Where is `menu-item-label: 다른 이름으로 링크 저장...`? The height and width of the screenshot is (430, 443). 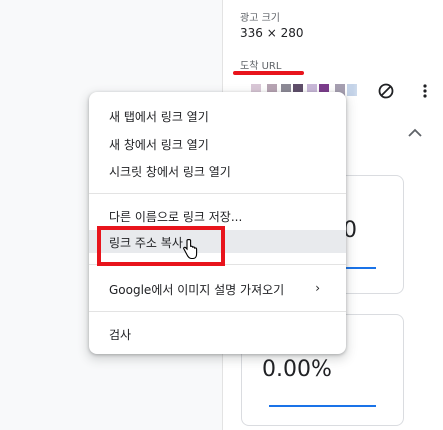
menu-item-label: 다른 이름으로 링크 저장... is located at coordinates (176, 217).